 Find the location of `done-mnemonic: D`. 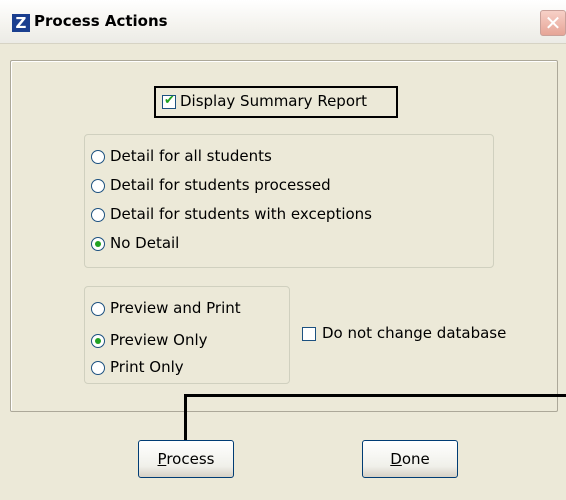

done-mnemonic: D is located at coordinates (396, 459).